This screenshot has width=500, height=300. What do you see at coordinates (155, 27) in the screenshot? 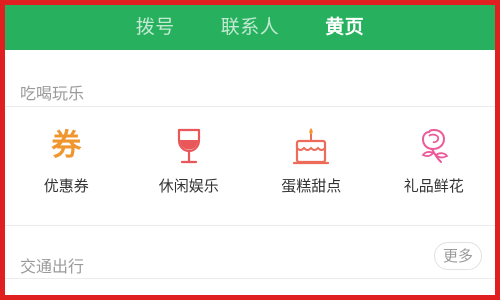
I see `tab-dialer: 拨号` at bounding box center [155, 27].